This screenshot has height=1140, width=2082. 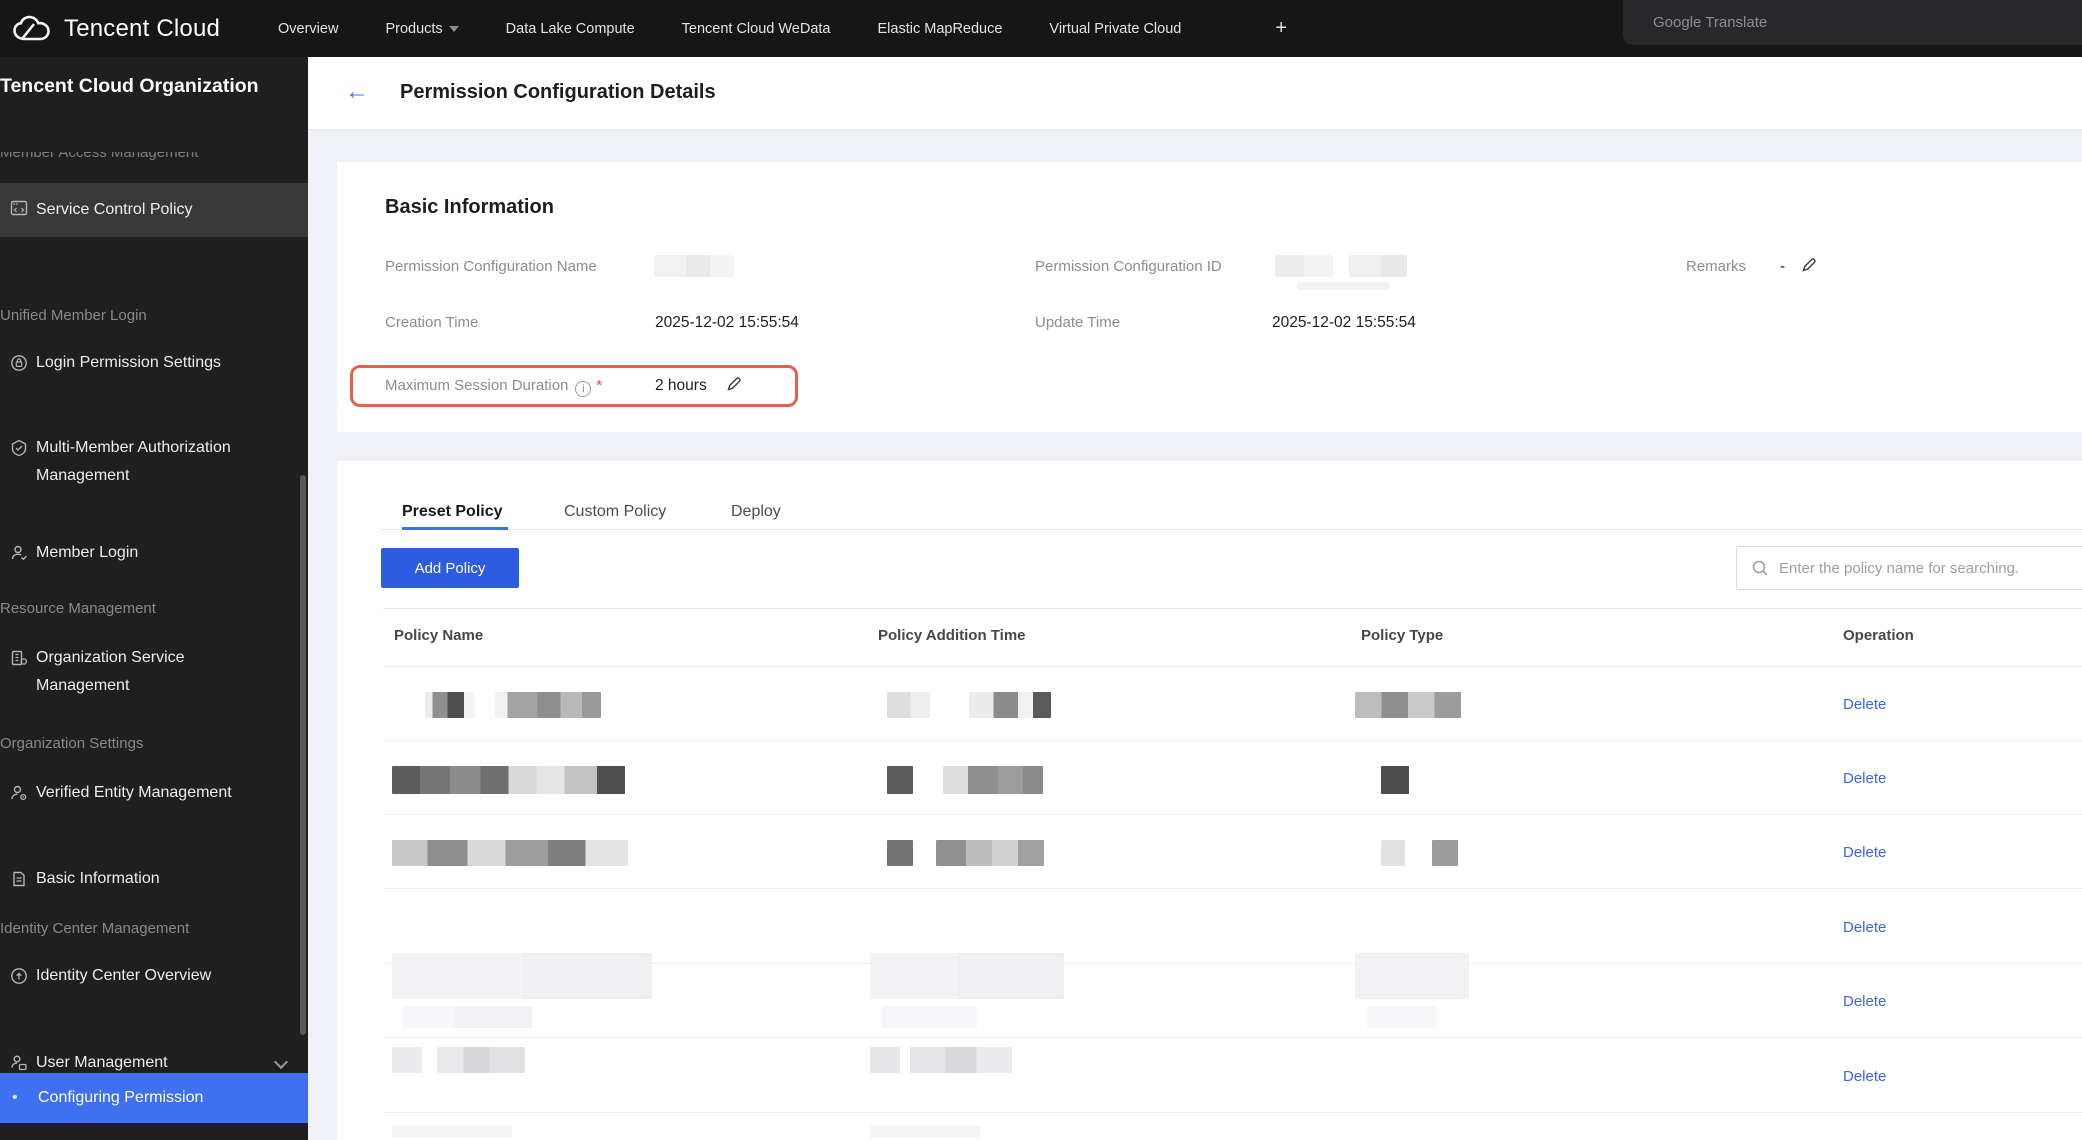 I want to click on person-gear-icon, so click(x=23, y=795).